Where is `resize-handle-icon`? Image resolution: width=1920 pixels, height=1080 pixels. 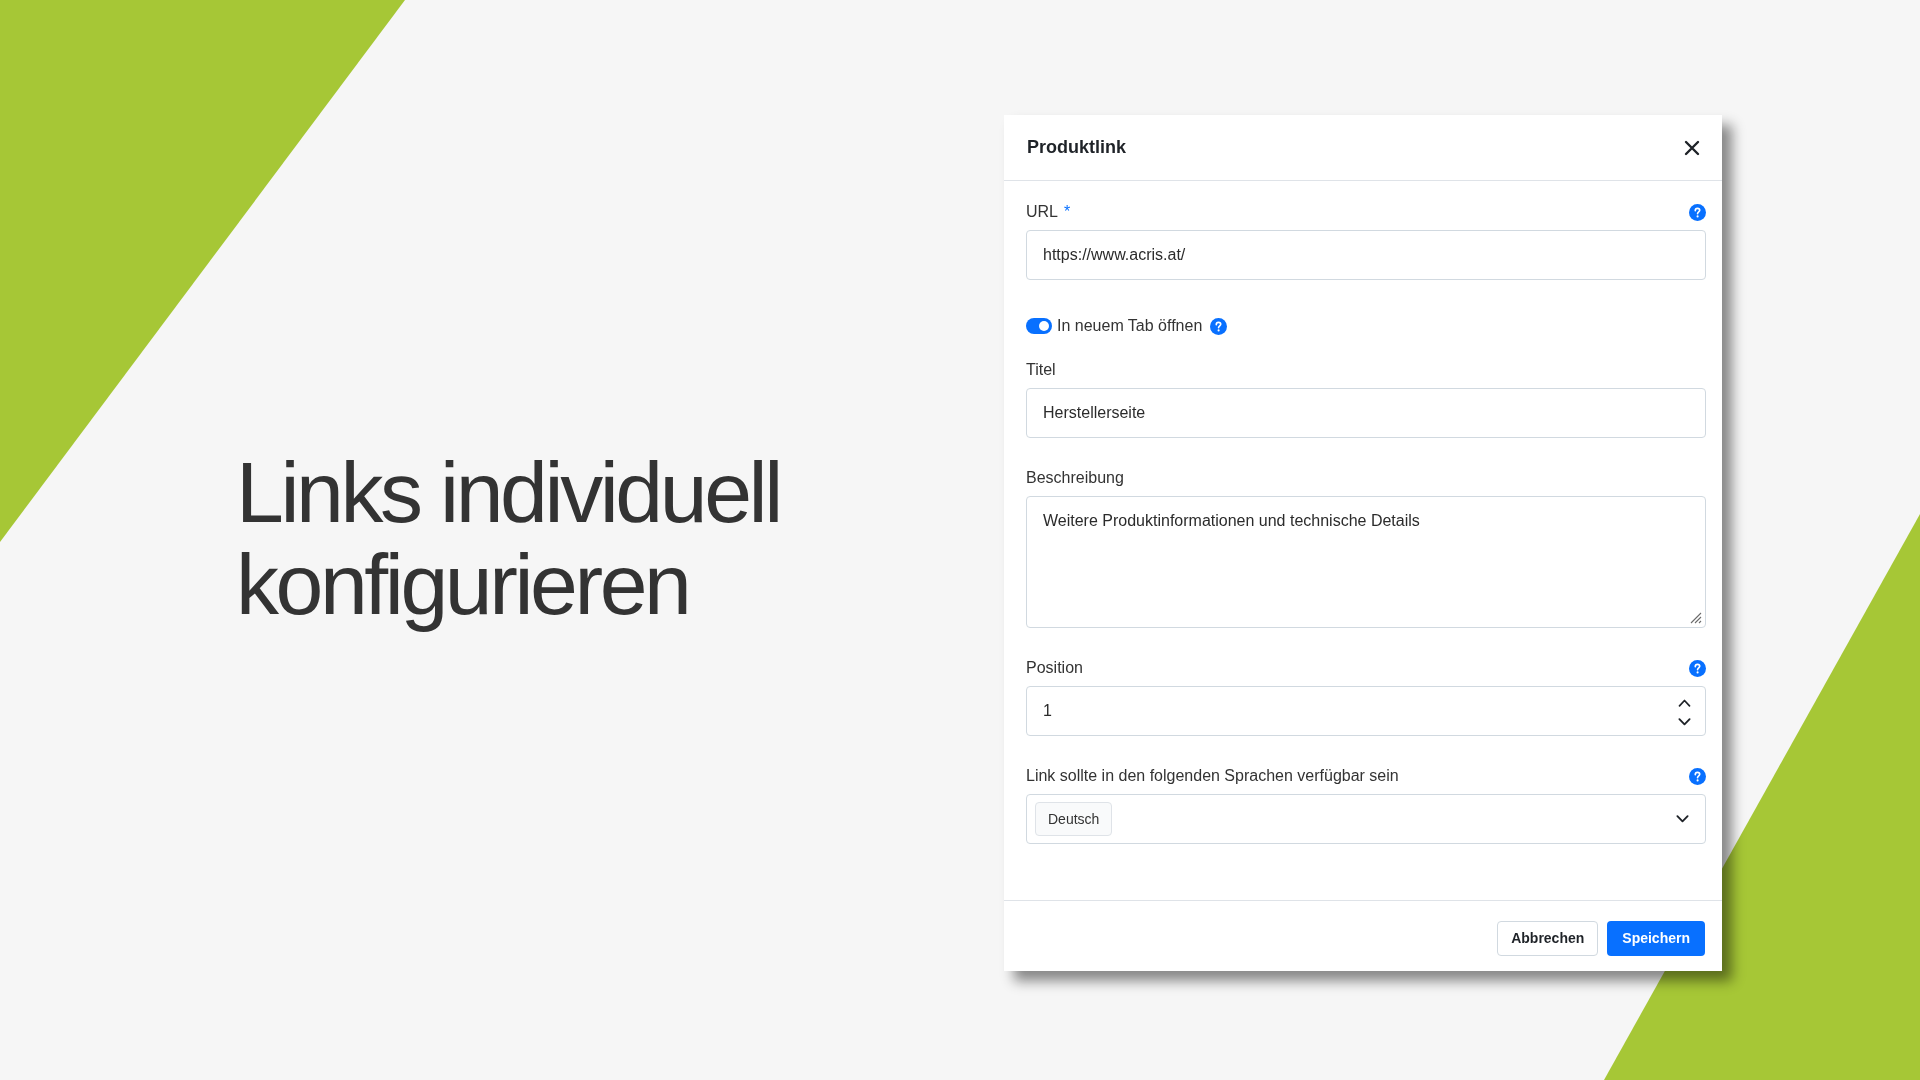
resize-handle-icon is located at coordinates (1696, 618).